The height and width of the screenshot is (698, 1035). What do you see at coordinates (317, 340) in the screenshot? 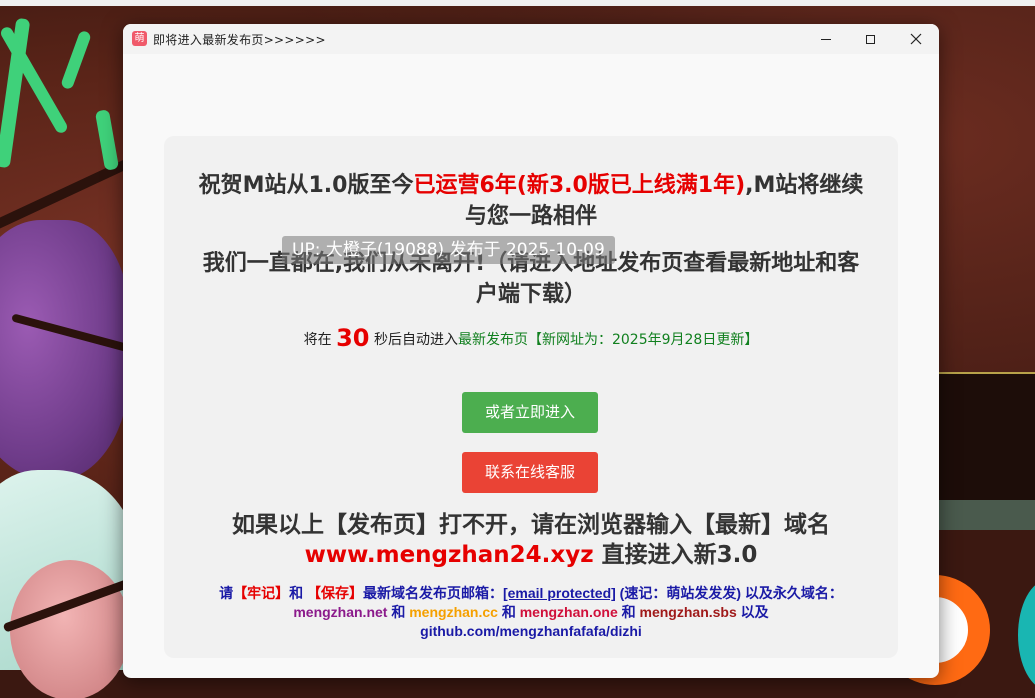
I see `countdown-prefix: 将在` at bounding box center [317, 340].